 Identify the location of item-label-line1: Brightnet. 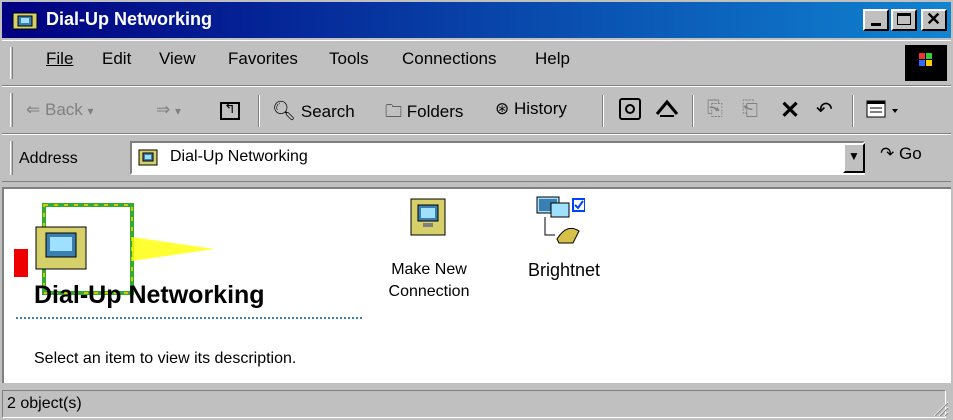
(564, 270).